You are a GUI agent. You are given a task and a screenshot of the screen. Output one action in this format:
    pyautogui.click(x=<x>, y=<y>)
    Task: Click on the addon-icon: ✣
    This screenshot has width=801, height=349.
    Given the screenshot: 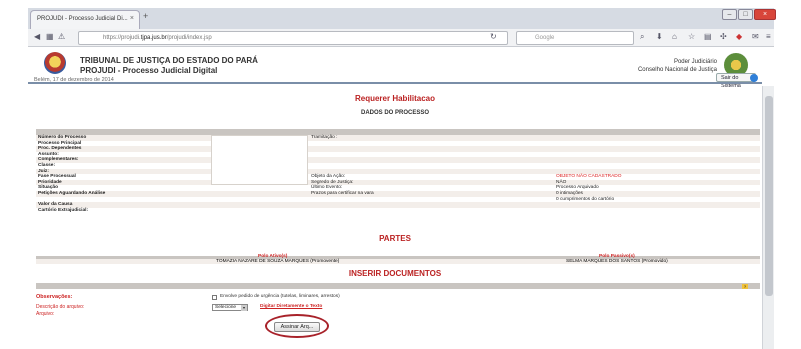 What is the action you would take?
    pyautogui.click(x=723, y=36)
    